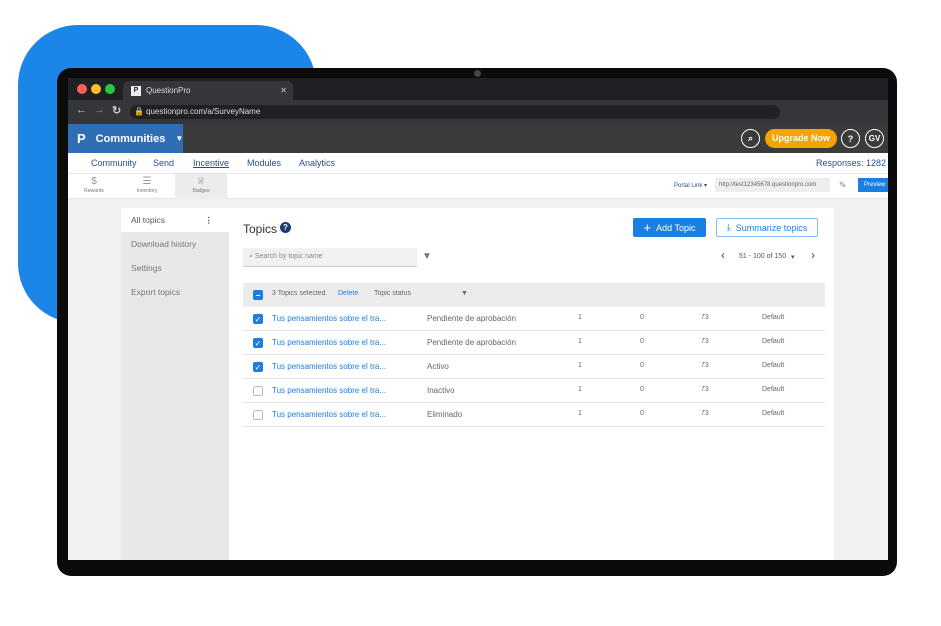 The height and width of the screenshot is (626, 941). What do you see at coordinates (203, 111) in the screenshot?
I see `url-text: questionpro.com/a/SurveyName` at bounding box center [203, 111].